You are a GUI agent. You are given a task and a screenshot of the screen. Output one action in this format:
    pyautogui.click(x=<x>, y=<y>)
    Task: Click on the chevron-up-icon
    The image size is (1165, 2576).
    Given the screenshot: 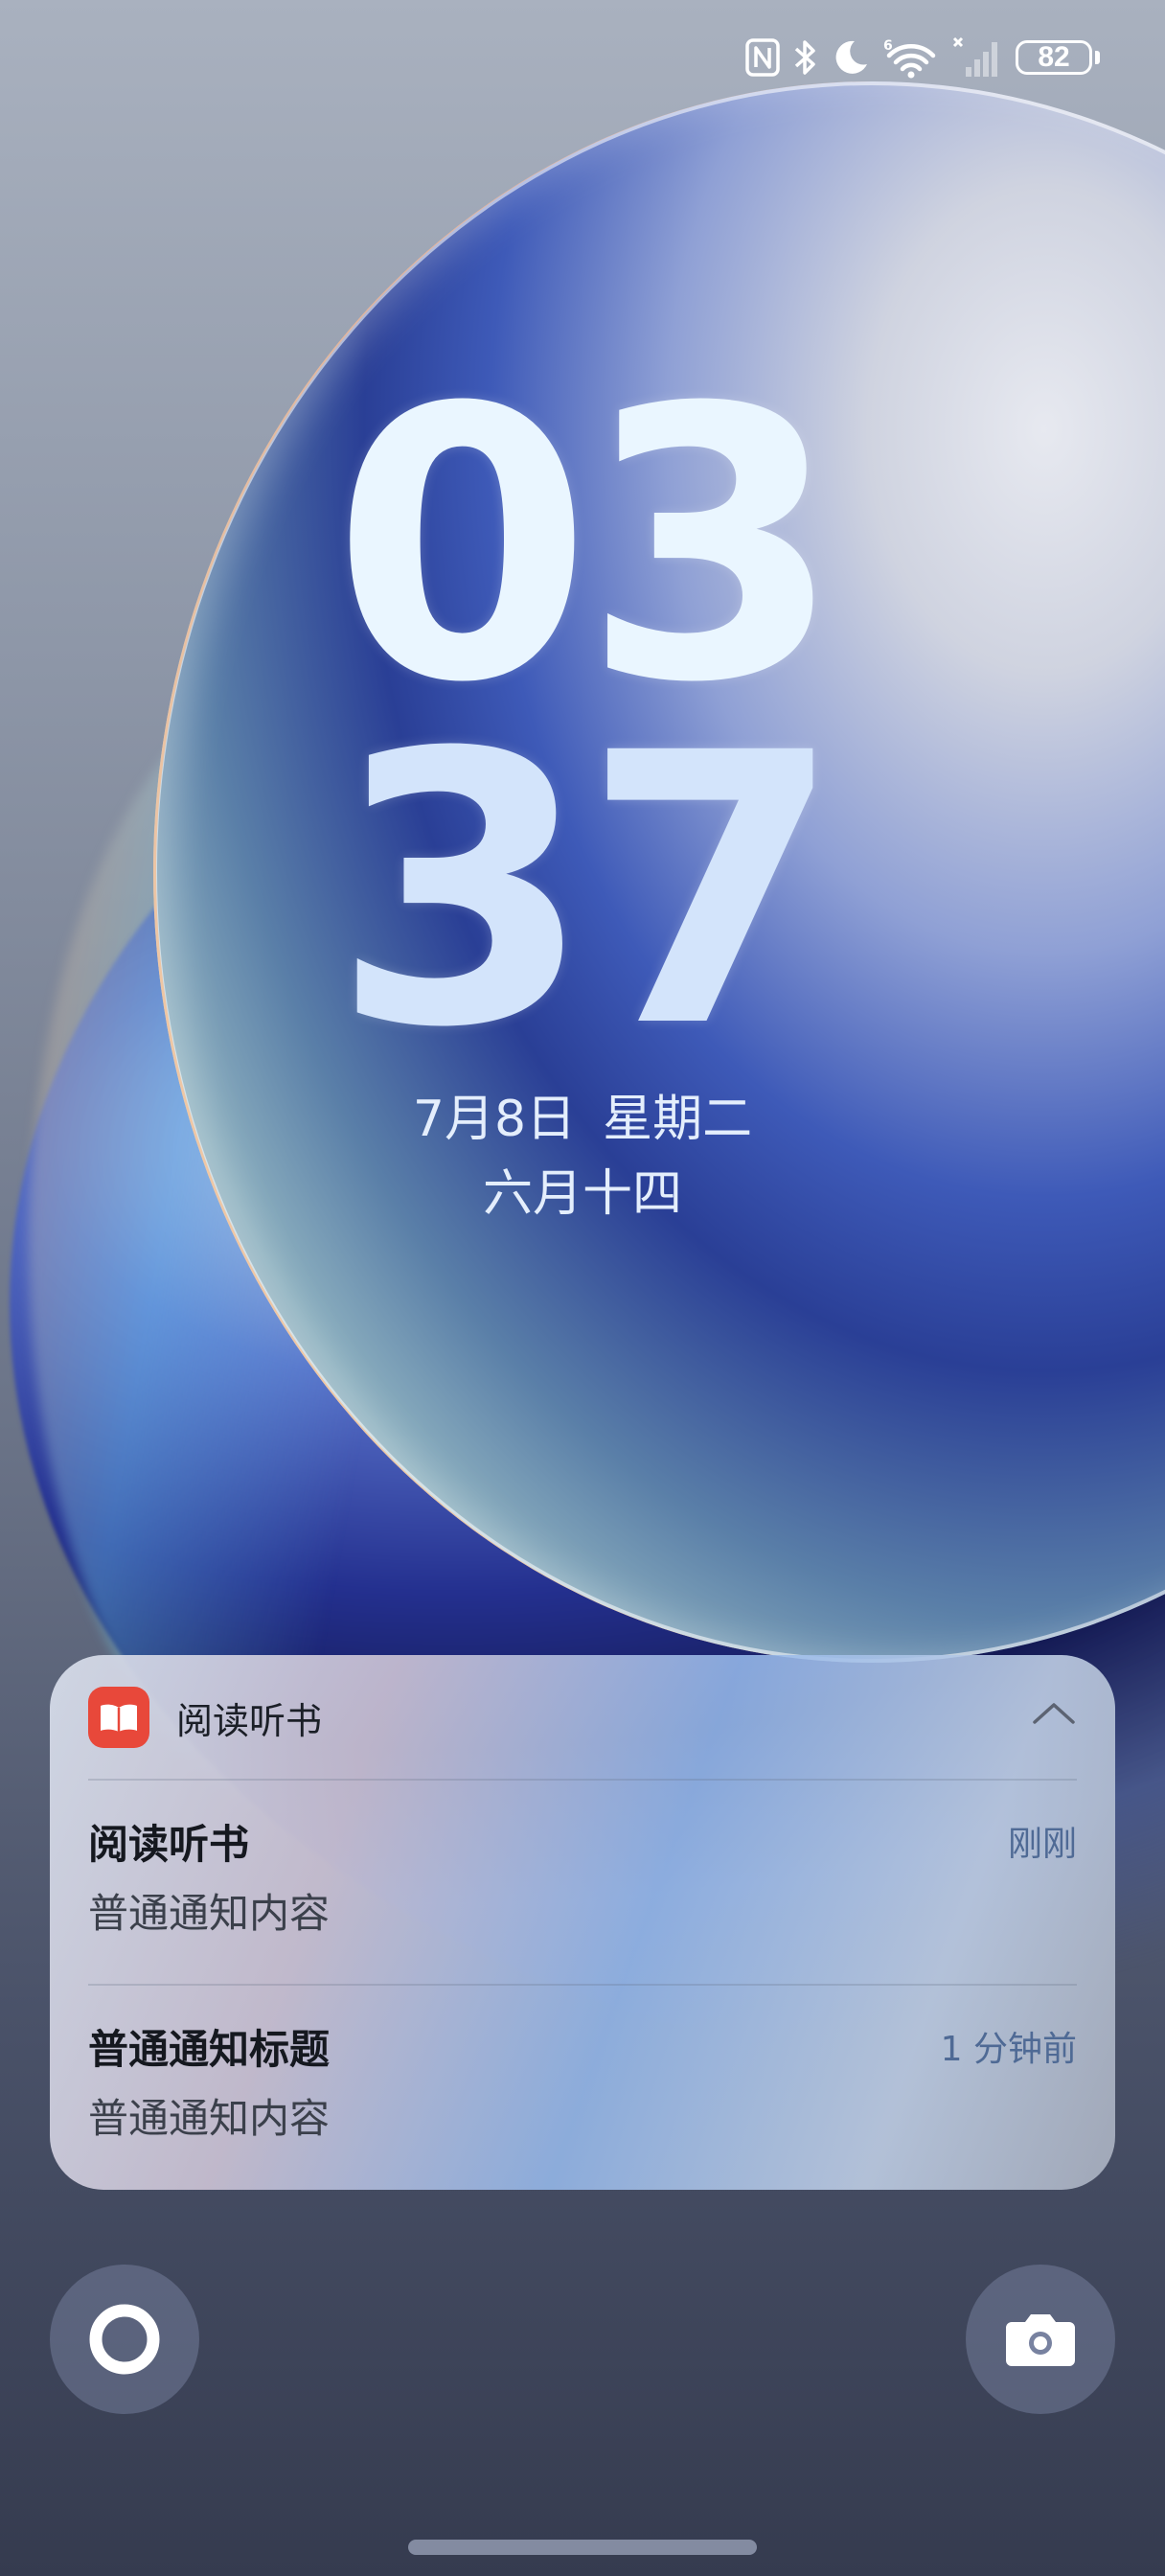 What is the action you would take?
    pyautogui.click(x=1054, y=1713)
    